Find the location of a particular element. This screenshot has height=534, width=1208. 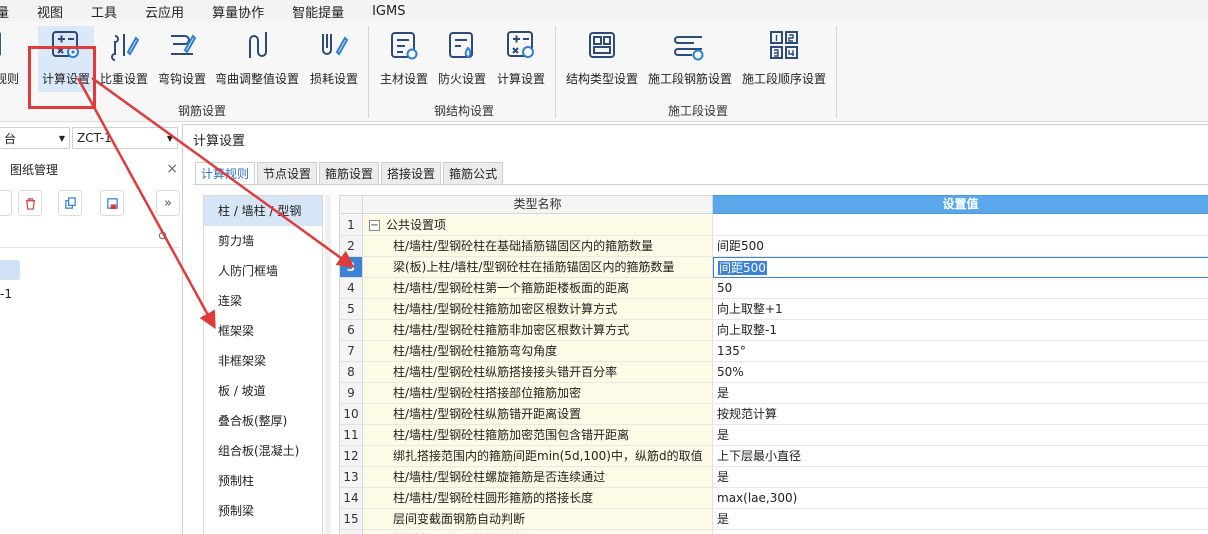

category-item: 连梁 is located at coordinates (263, 301).